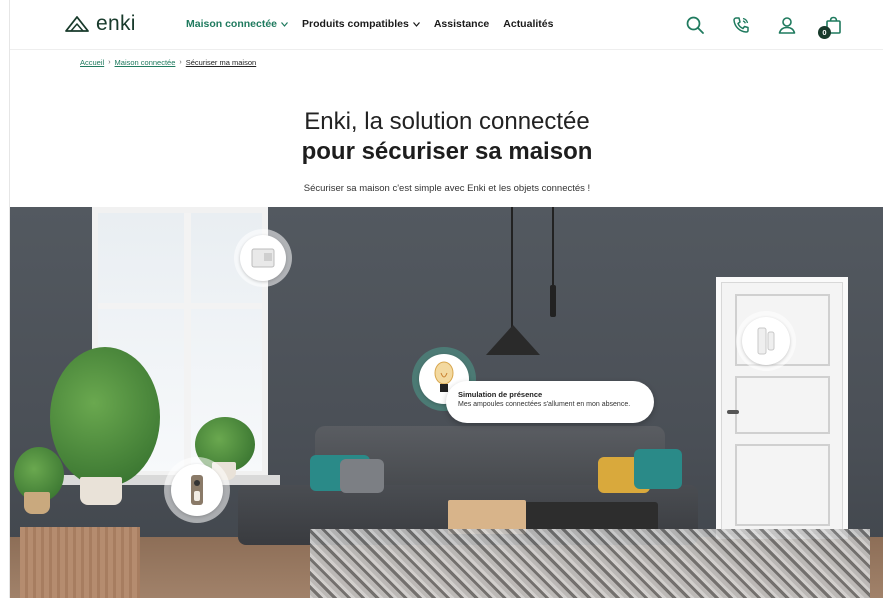 This screenshot has width=883, height=598. I want to click on user-icon, so click(787, 25).